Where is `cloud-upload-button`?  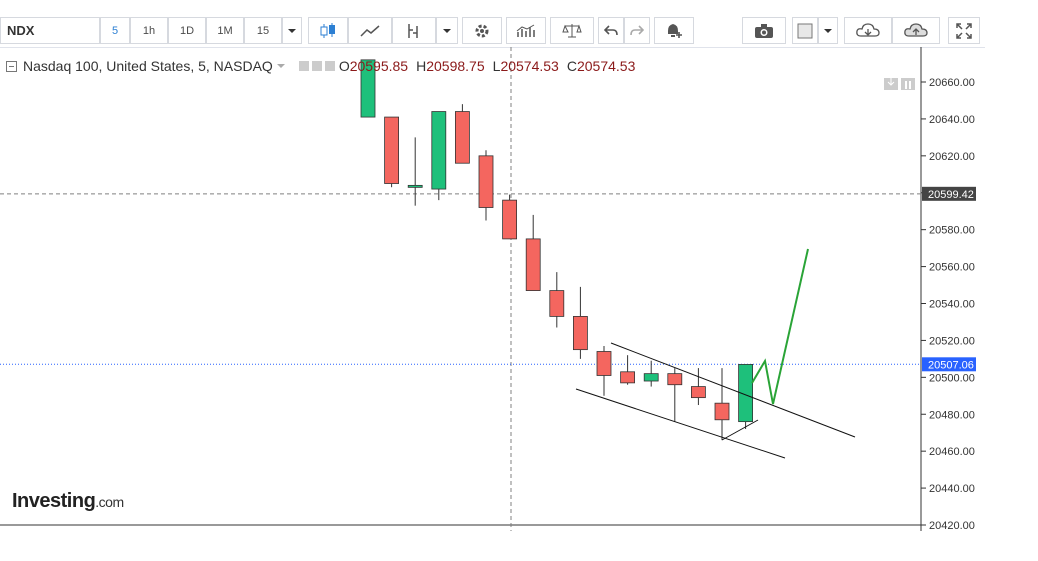 cloud-upload-button is located at coordinates (916, 30).